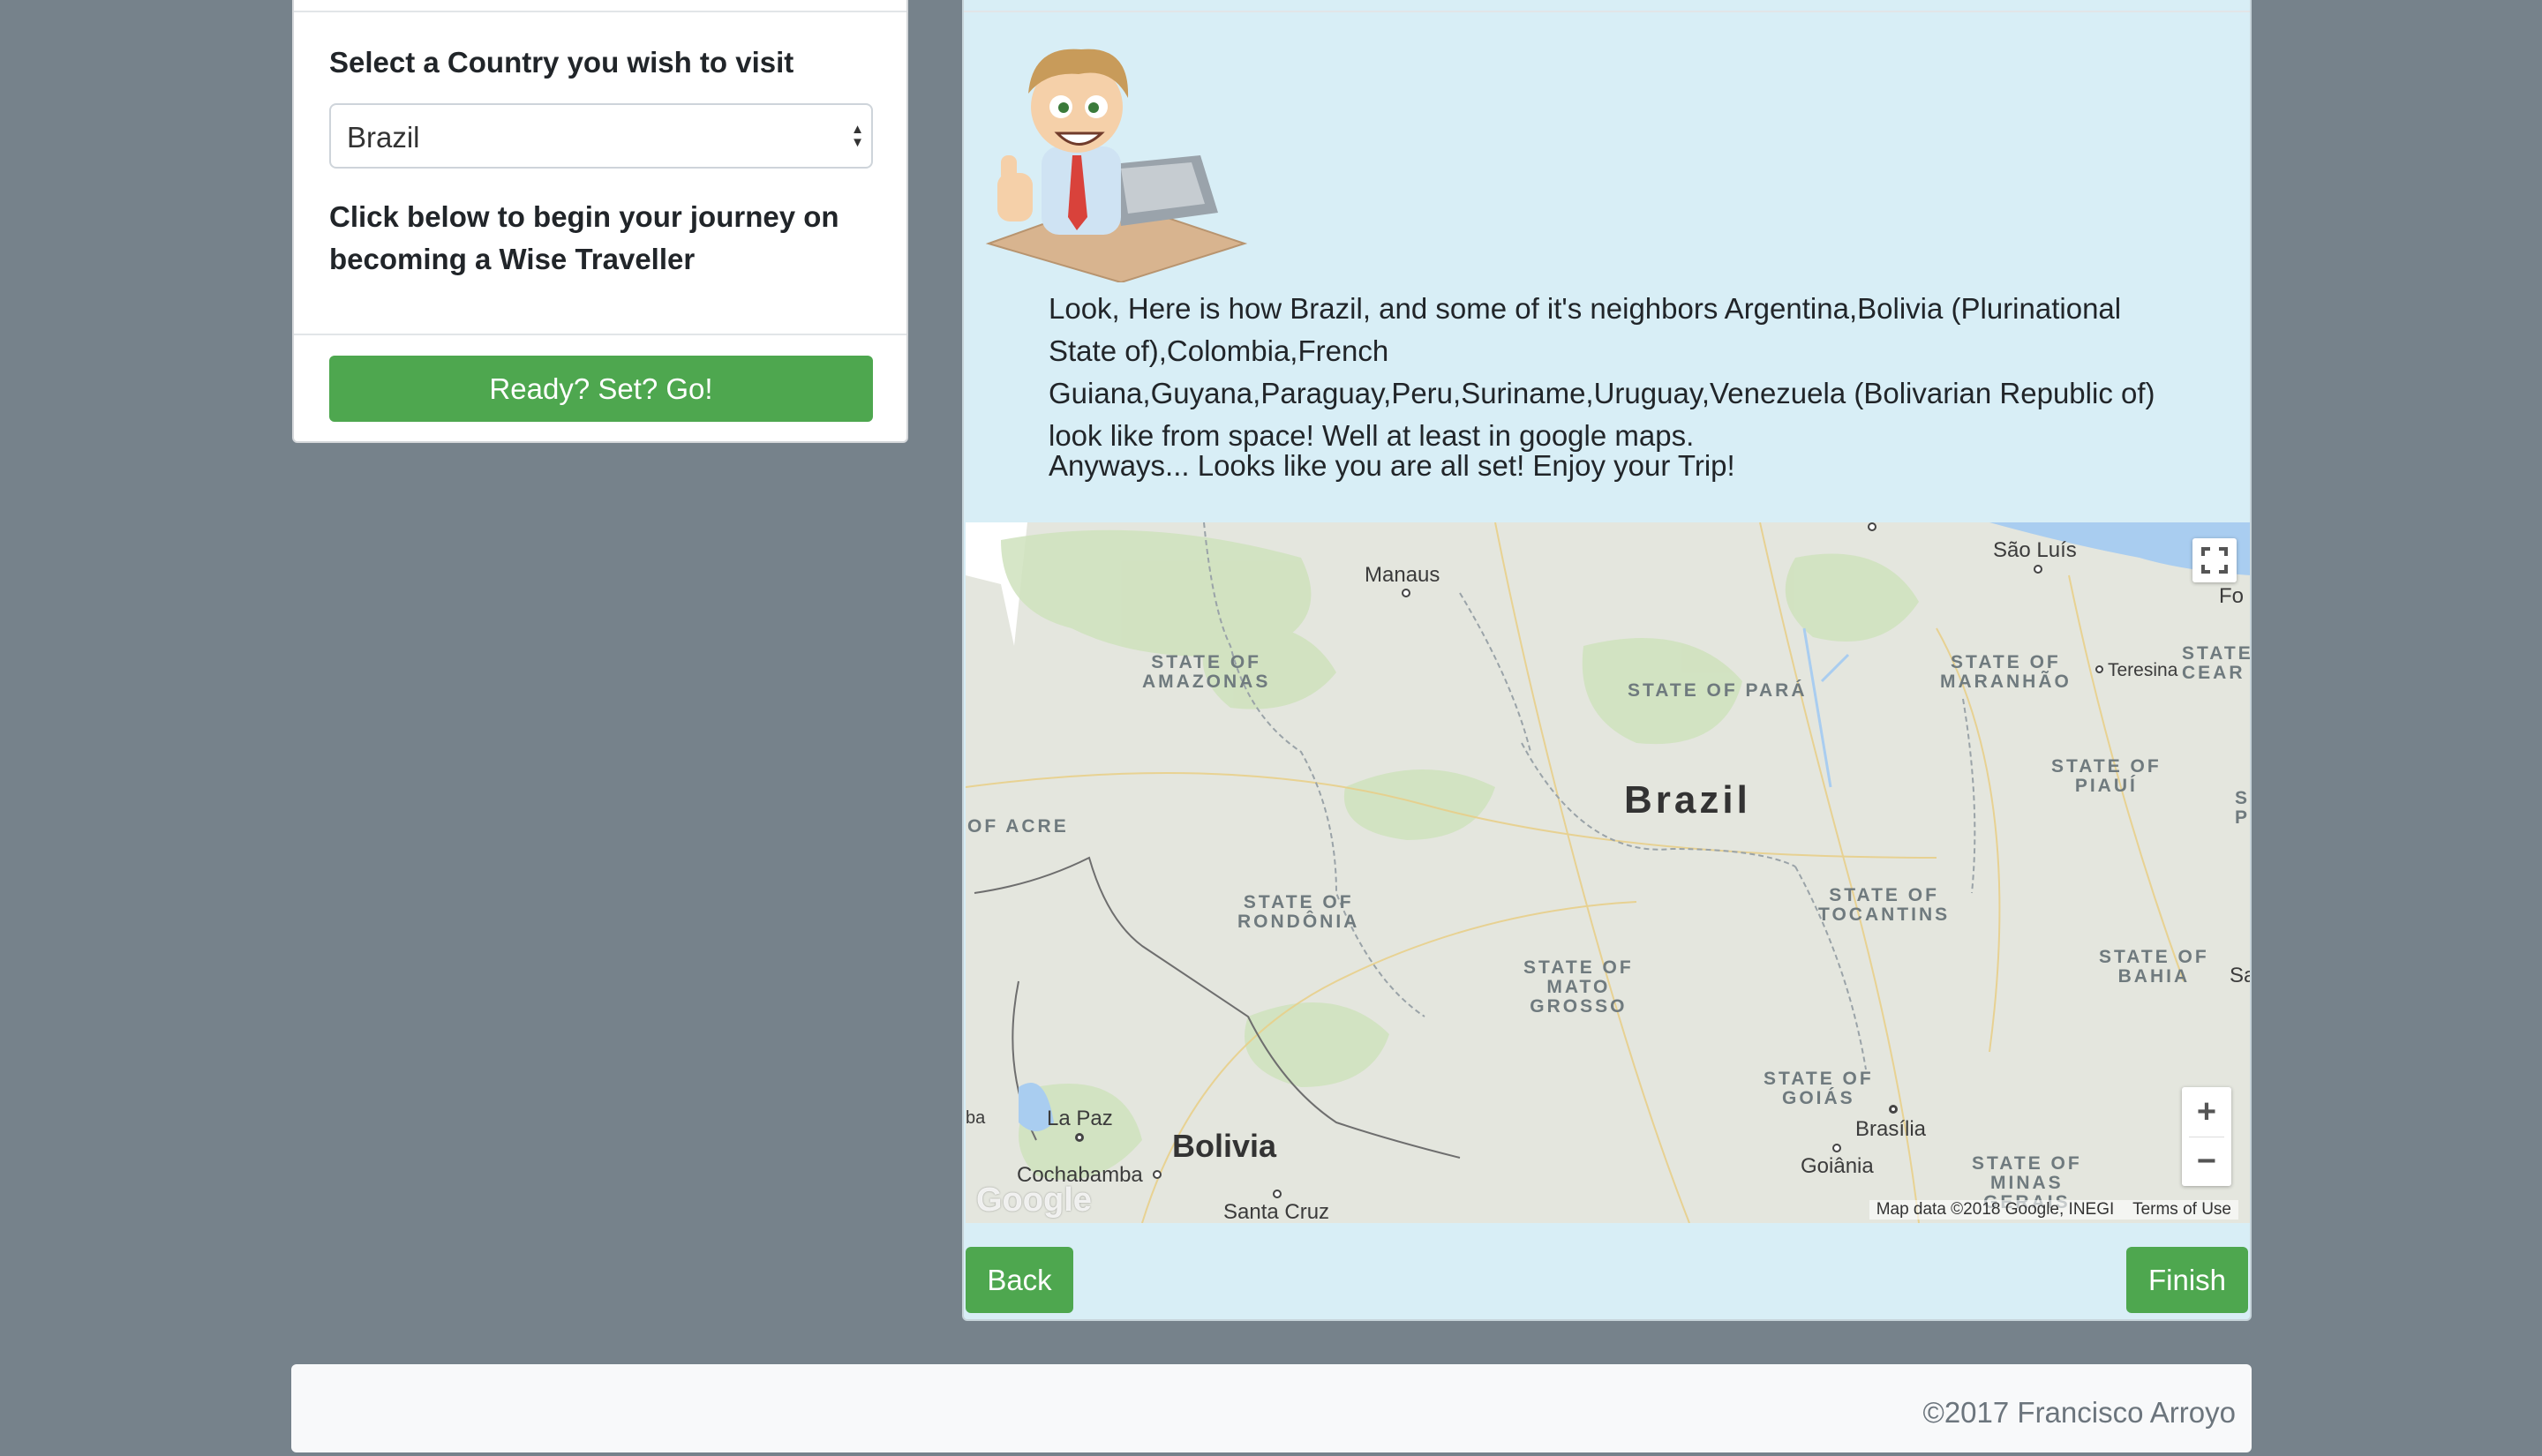 Image resolution: width=2542 pixels, height=1456 pixels. What do you see at coordinates (2187, 1280) in the screenshot?
I see `finish-button: Finish` at bounding box center [2187, 1280].